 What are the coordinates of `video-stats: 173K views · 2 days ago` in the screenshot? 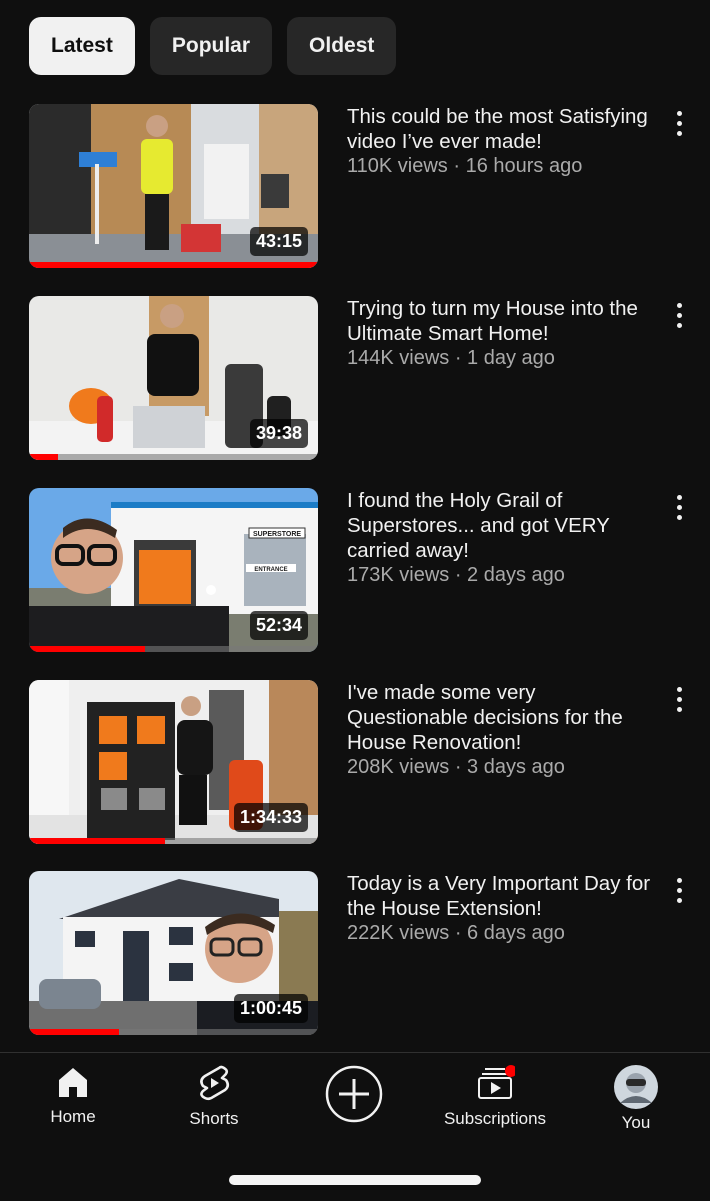 It's located at (456, 575).